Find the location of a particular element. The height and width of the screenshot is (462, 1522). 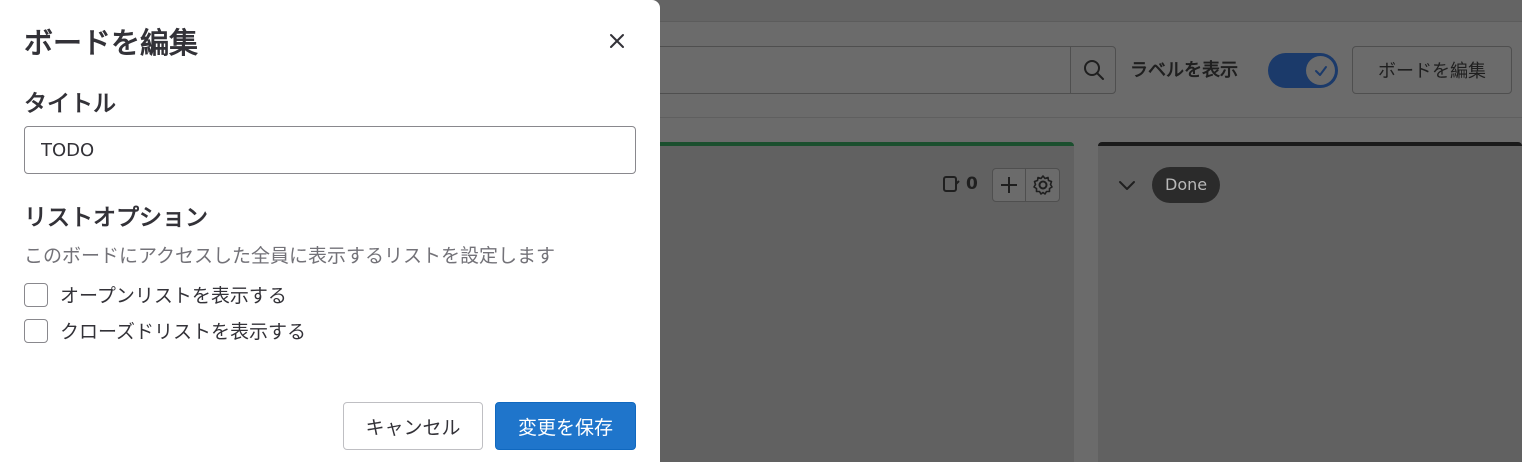

list-settings-button is located at coordinates (1043, 185).